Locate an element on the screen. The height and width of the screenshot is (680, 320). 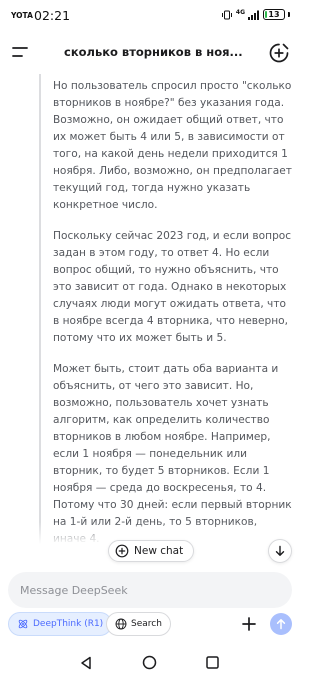
plus-icon is located at coordinates (249, 624).